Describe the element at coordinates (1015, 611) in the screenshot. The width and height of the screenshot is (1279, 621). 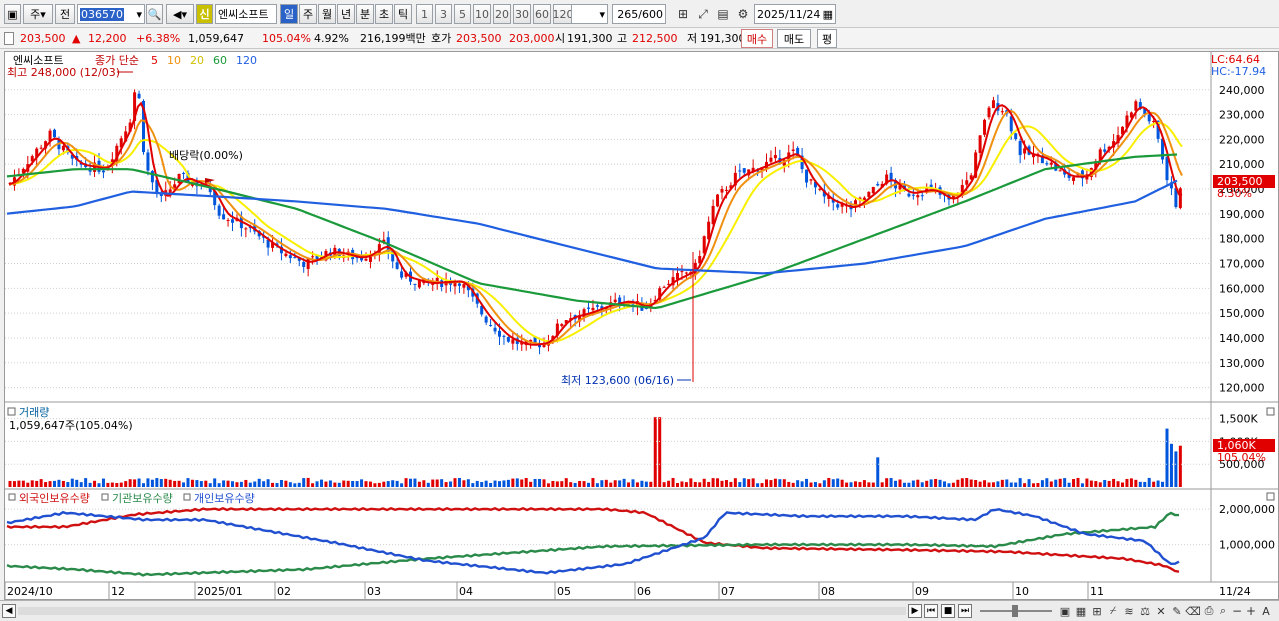
I see `zoom-slider-handle` at that location.